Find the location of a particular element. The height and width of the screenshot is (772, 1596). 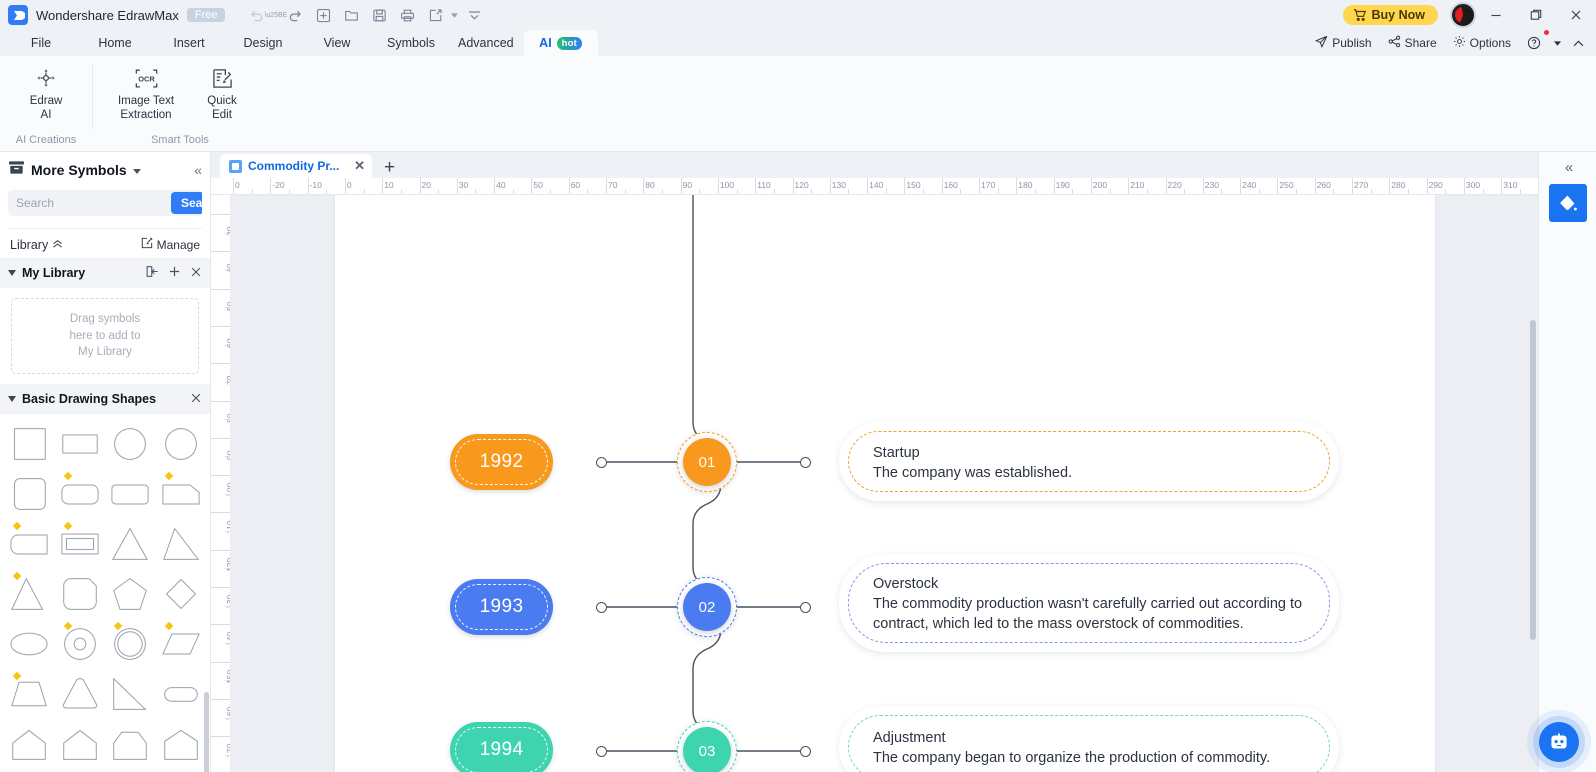

shape-rounded-triangle is located at coordinates (80, 694).